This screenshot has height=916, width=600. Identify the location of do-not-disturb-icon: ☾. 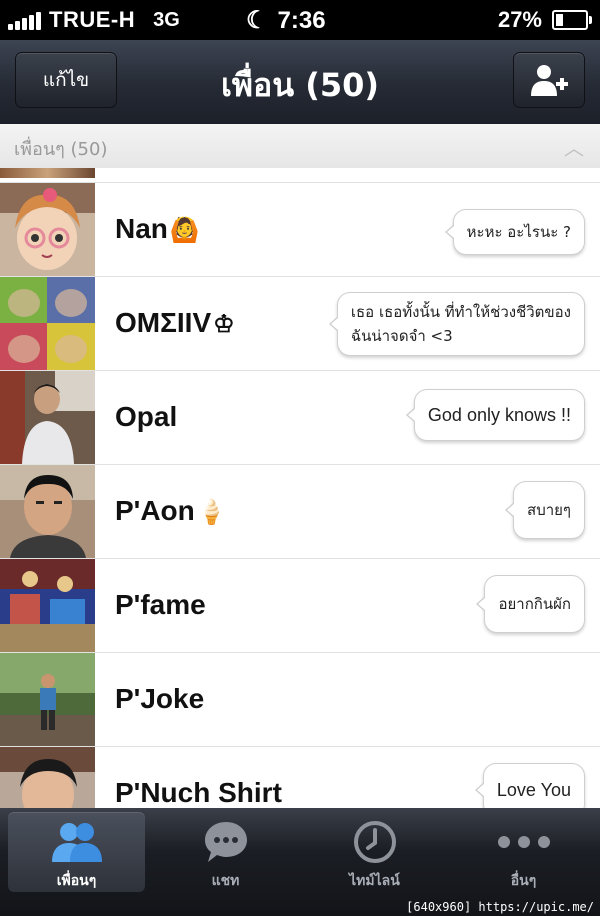
(257, 20).